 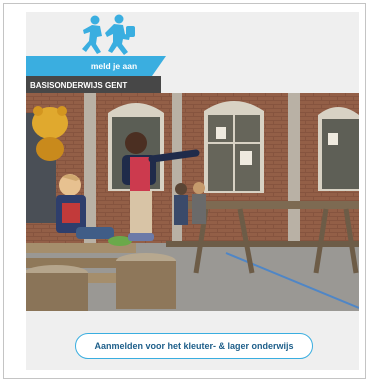 What do you see at coordinates (114, 66) in the screenshot?
I see `tagline-text: meld je aan` at bounding box center [114, 66].